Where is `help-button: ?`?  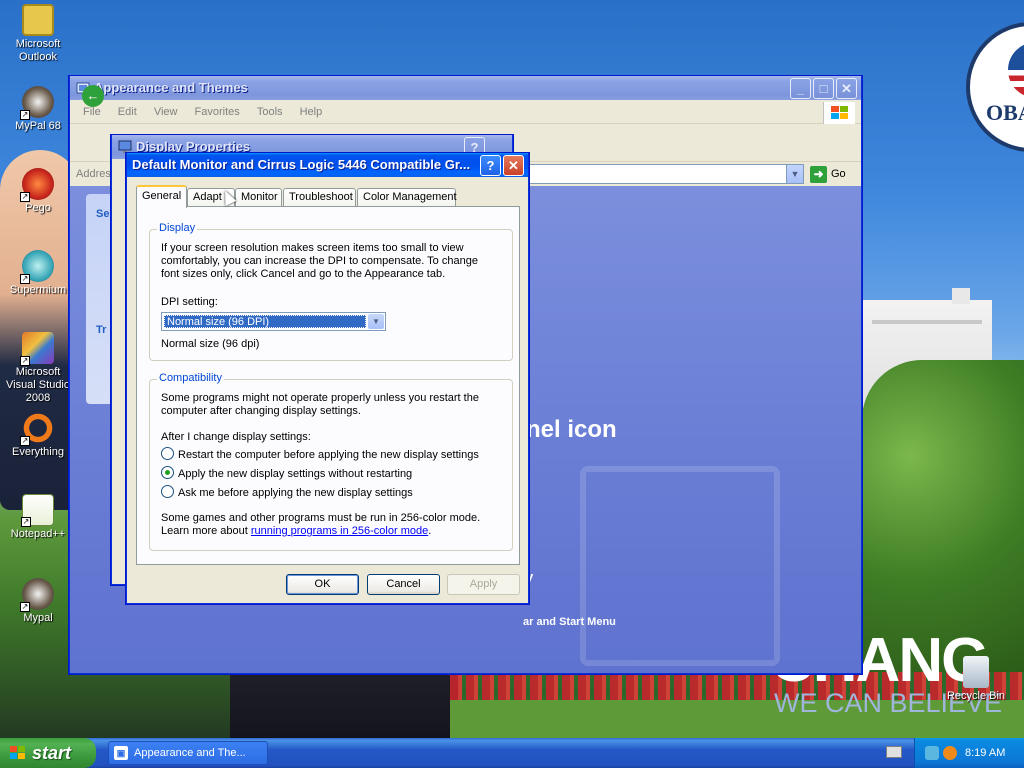
help-button: ? is located at coordinates (490, 165).